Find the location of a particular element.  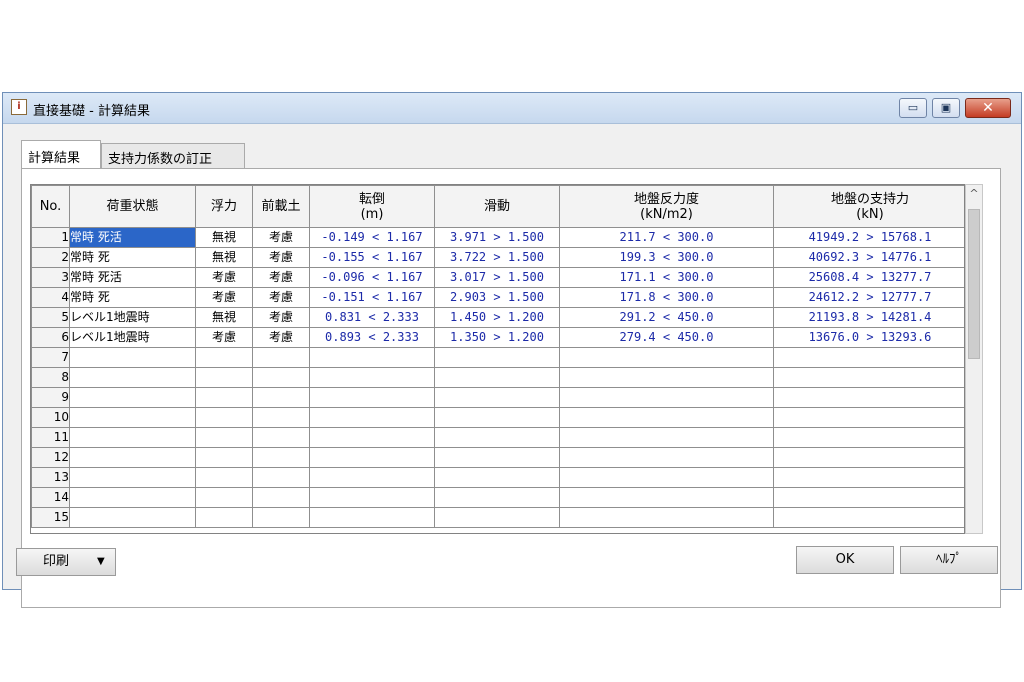

cell-reaction: 211.7 < 300.0 is located at coordinates (666, 237).